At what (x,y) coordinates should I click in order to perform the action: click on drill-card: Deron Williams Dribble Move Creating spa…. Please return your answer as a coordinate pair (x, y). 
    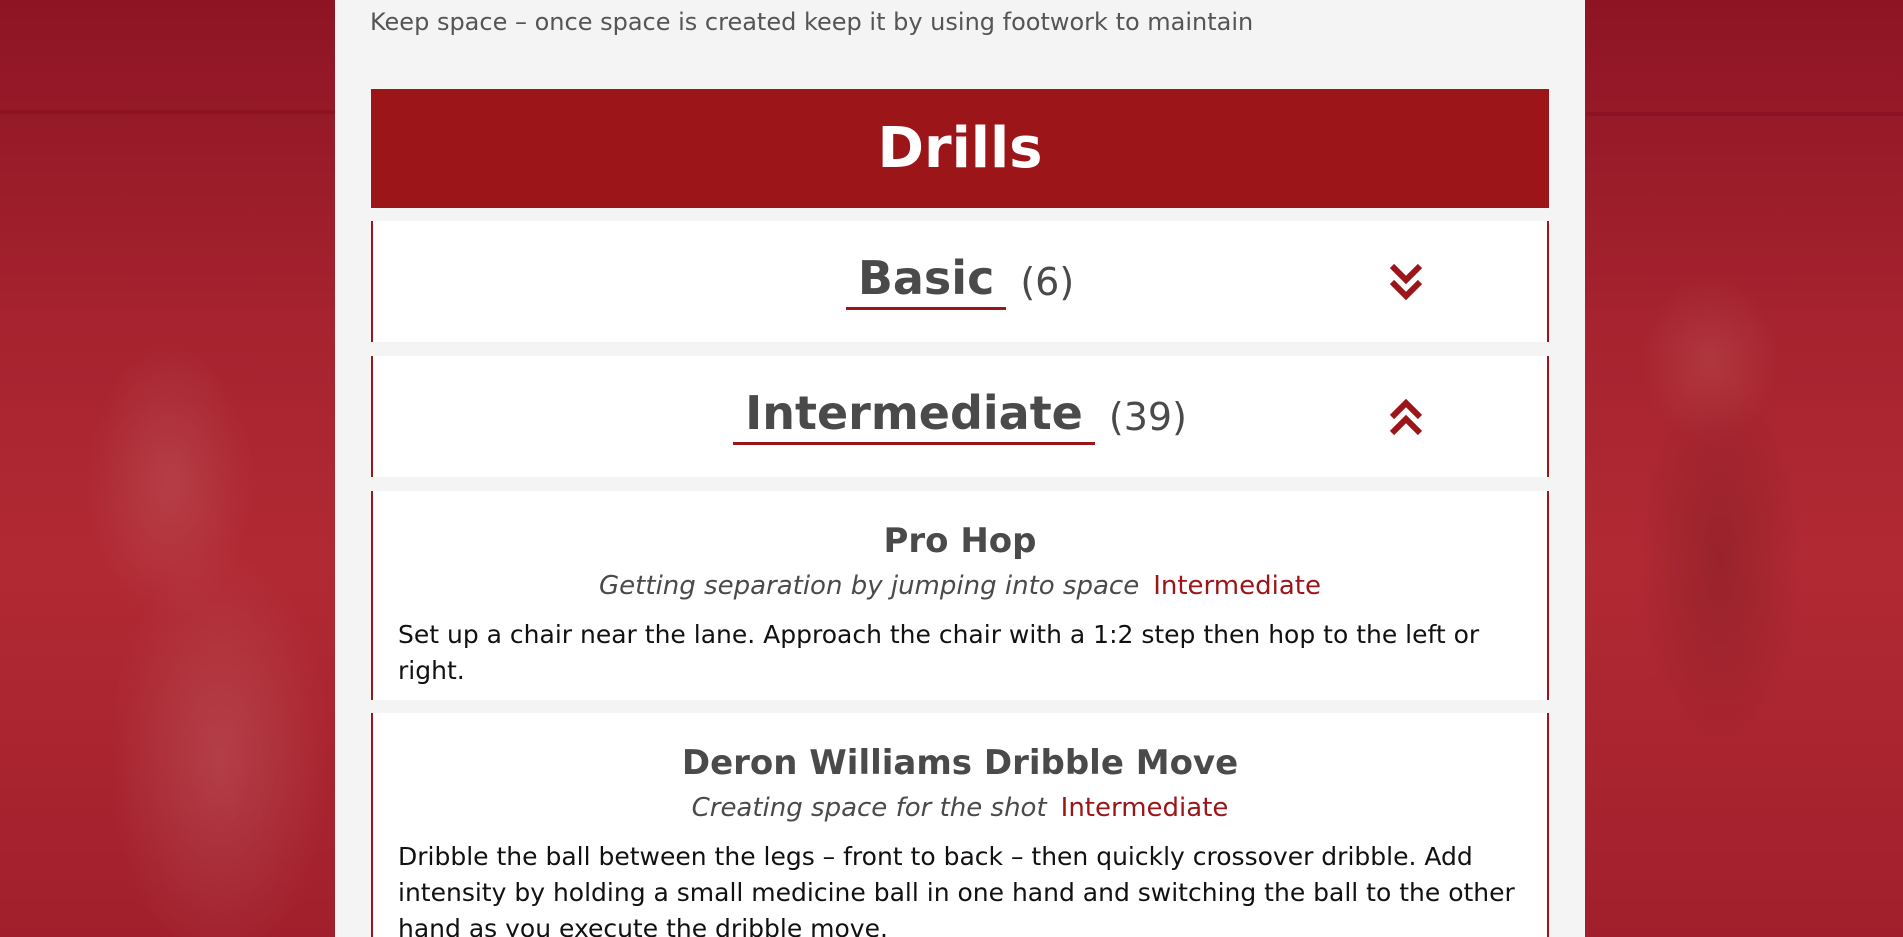
    Looking at the image, I should click on (960, 825).